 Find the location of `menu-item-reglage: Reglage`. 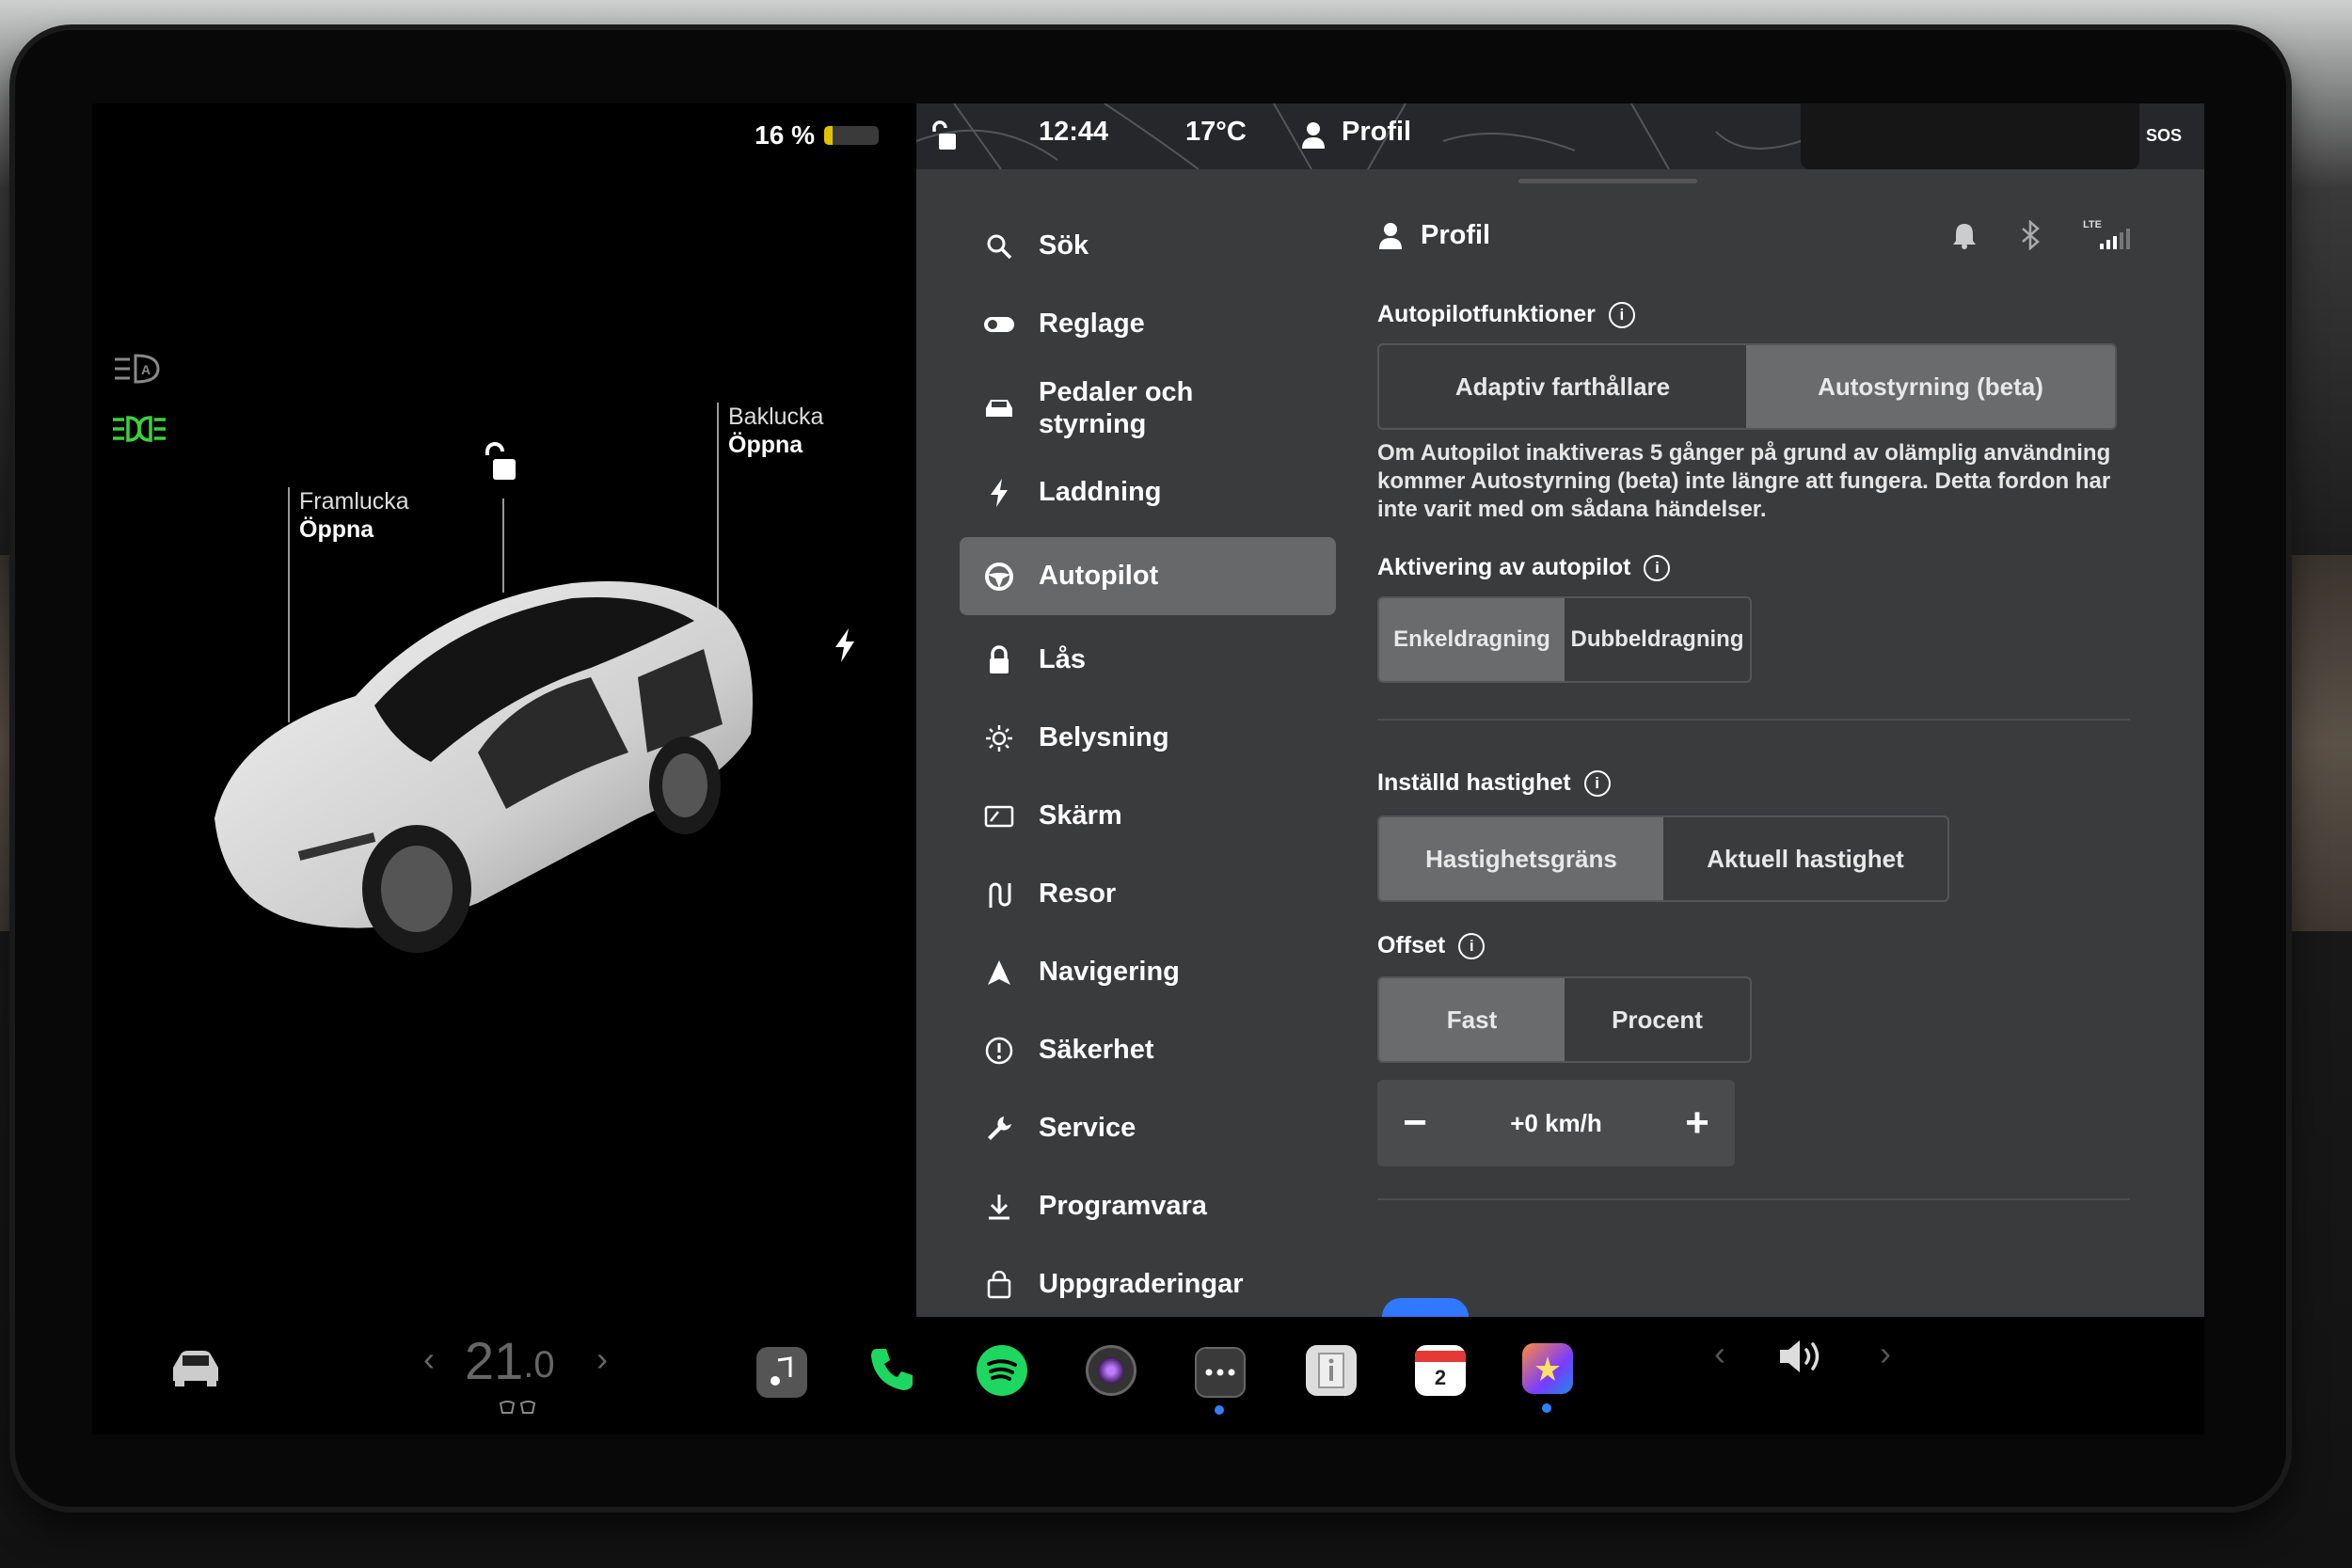

menu-item-reglage: Reglage is located at coordinates (1148, 324).